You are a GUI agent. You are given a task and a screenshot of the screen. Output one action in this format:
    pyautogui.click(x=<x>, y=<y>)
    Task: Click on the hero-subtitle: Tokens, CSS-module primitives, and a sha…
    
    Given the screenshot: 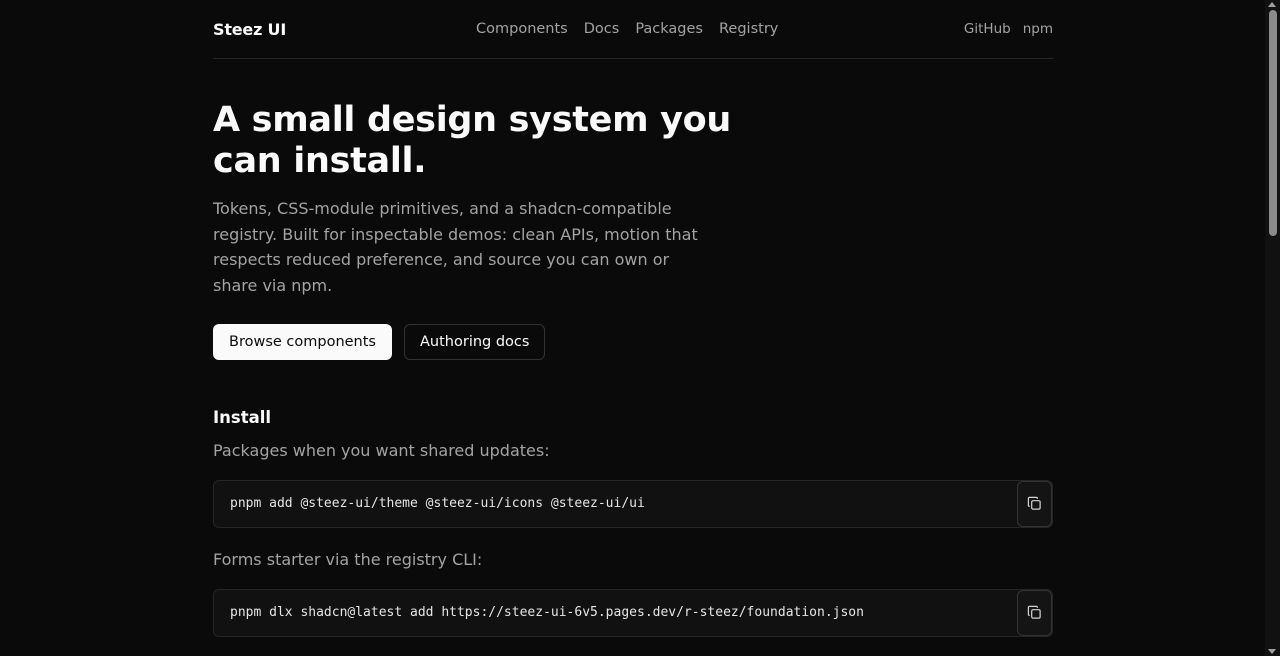 What is the action you would take?
    pyautogui.click(x=455, y=247)
    